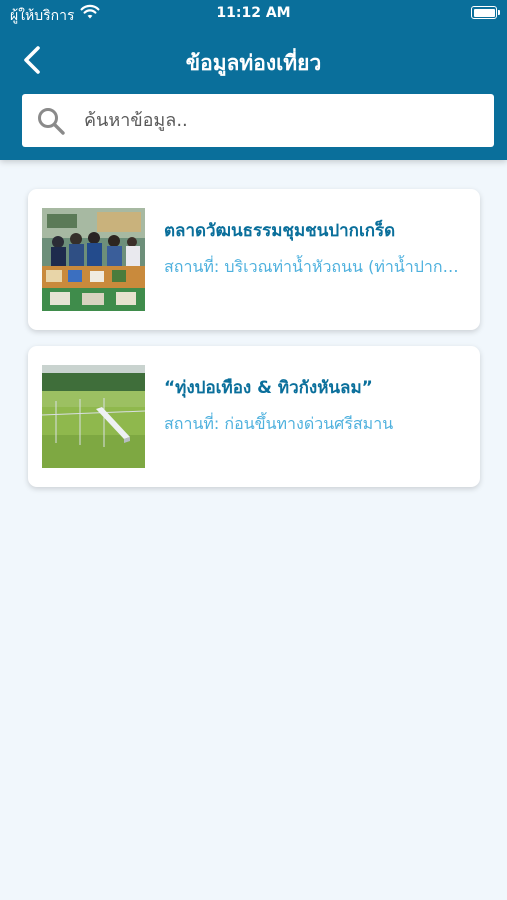  What do you see at coordinates (279, 423) in the screenshot?
I see `place-location: สถานที่: ก่อนขึ้นทางด่วนศรีสมาน` at bounding box center [279, 423].